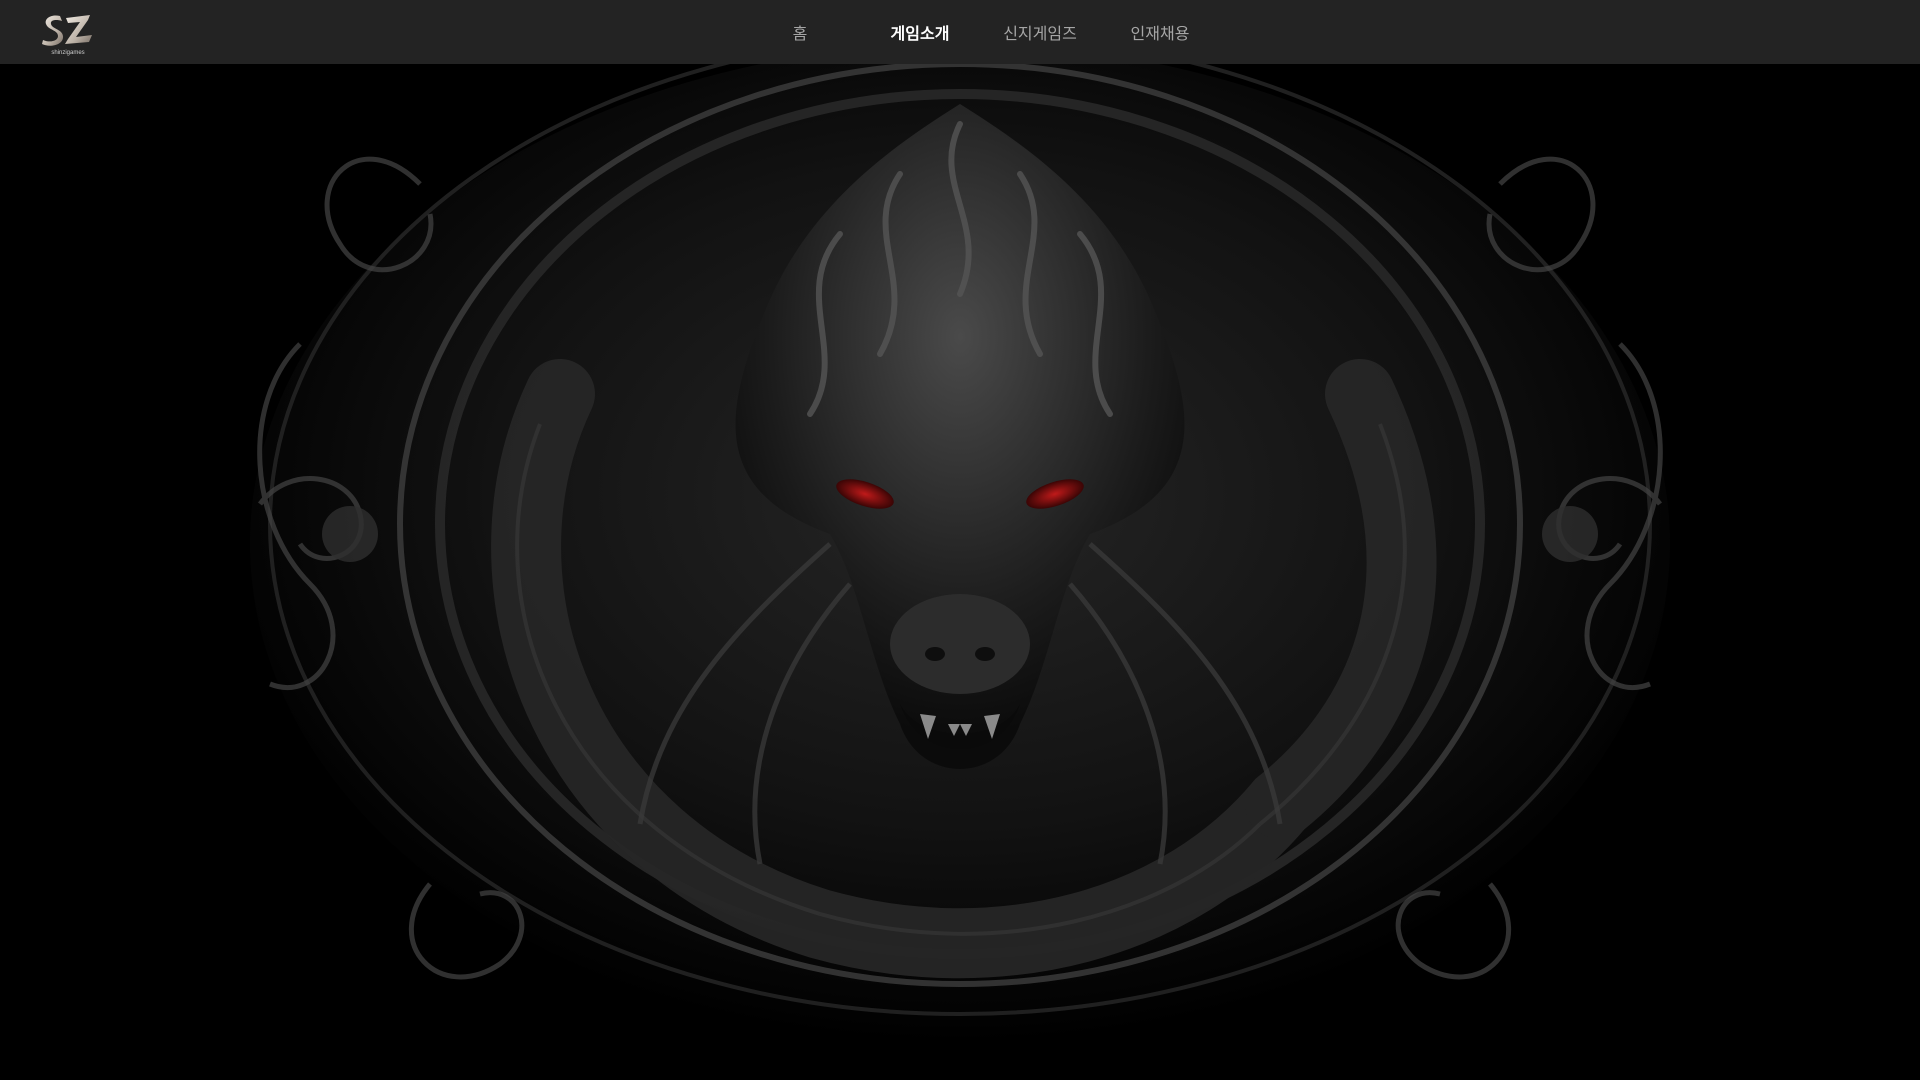 The height and width of the screenshot is (1080, 1920). I want to click on logo-graphic: shinzigames, so click(67, 35).